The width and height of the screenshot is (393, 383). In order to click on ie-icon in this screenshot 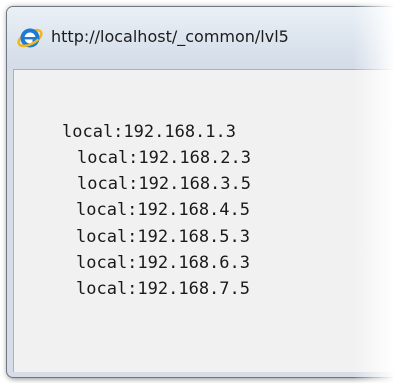, I will do `click(30, 38)`.